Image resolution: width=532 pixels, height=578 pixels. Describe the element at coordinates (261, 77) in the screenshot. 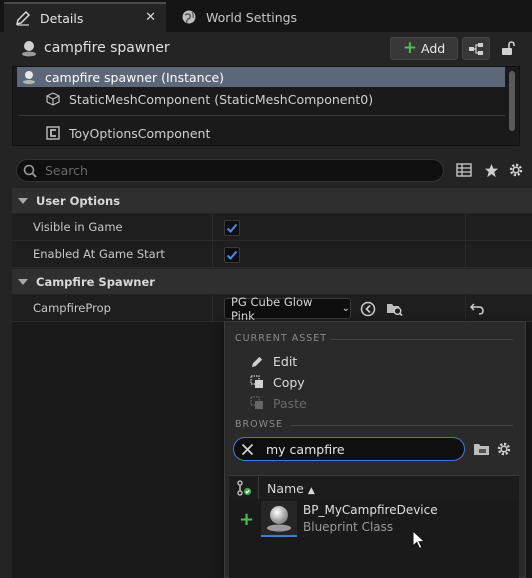

I see `component-row-instance: campfire spawner (Instance)` at that location.